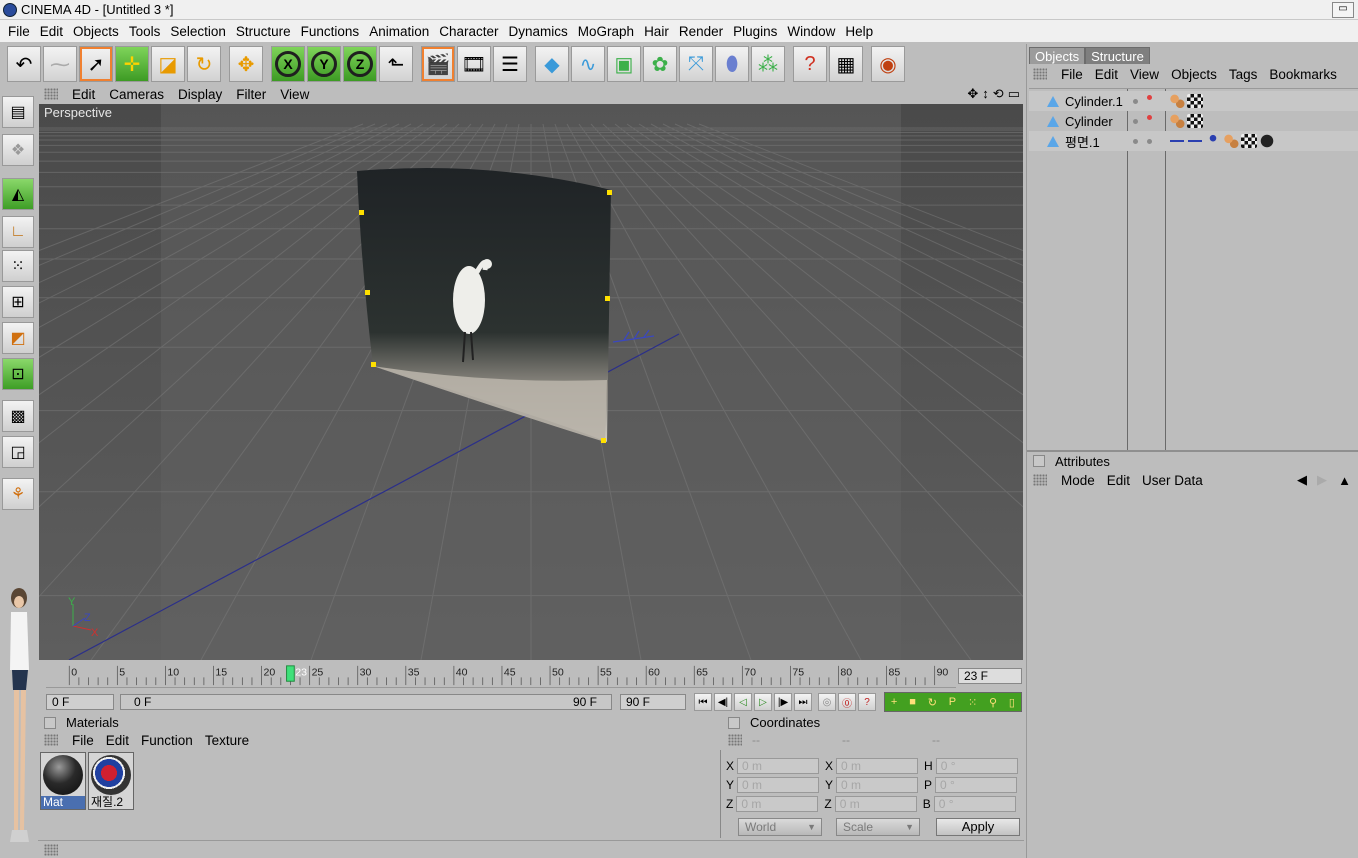  I want to click on rotation-p-field: 0 °, so click(976, 785).